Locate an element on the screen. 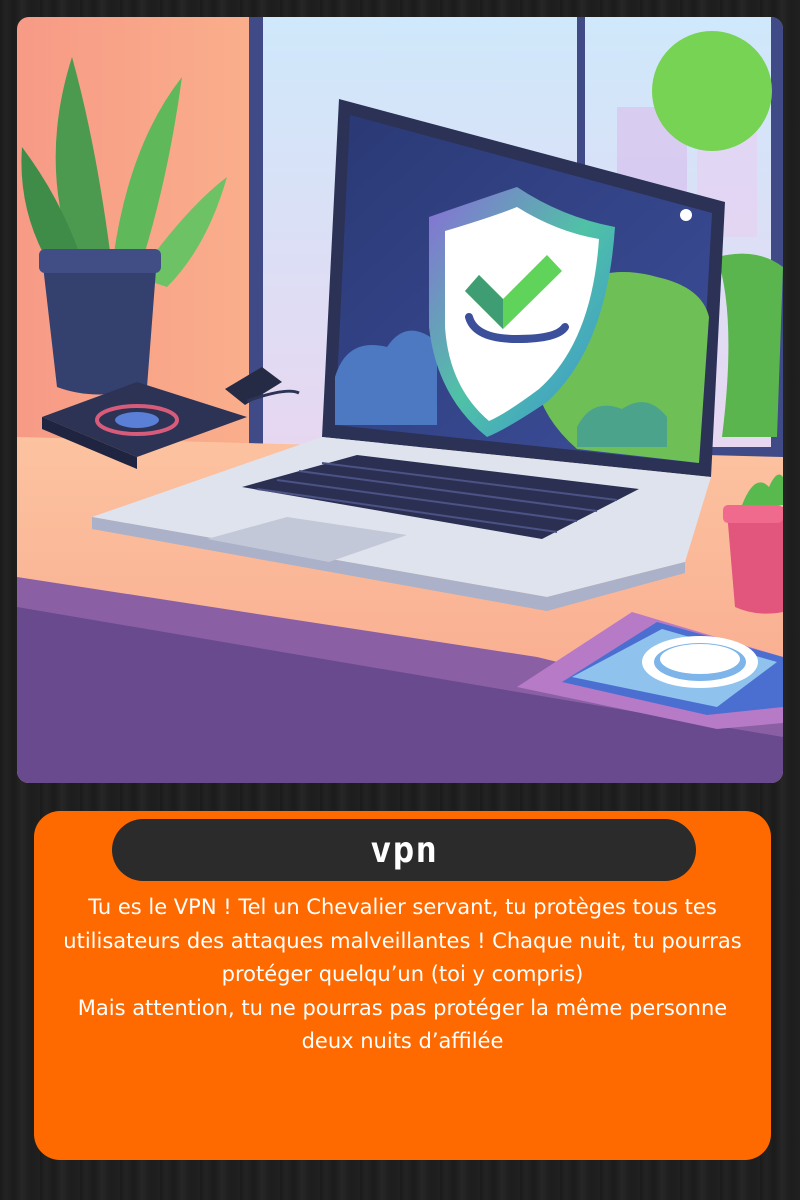  role-title-pill: vpn is located at coordinates (404, 850).